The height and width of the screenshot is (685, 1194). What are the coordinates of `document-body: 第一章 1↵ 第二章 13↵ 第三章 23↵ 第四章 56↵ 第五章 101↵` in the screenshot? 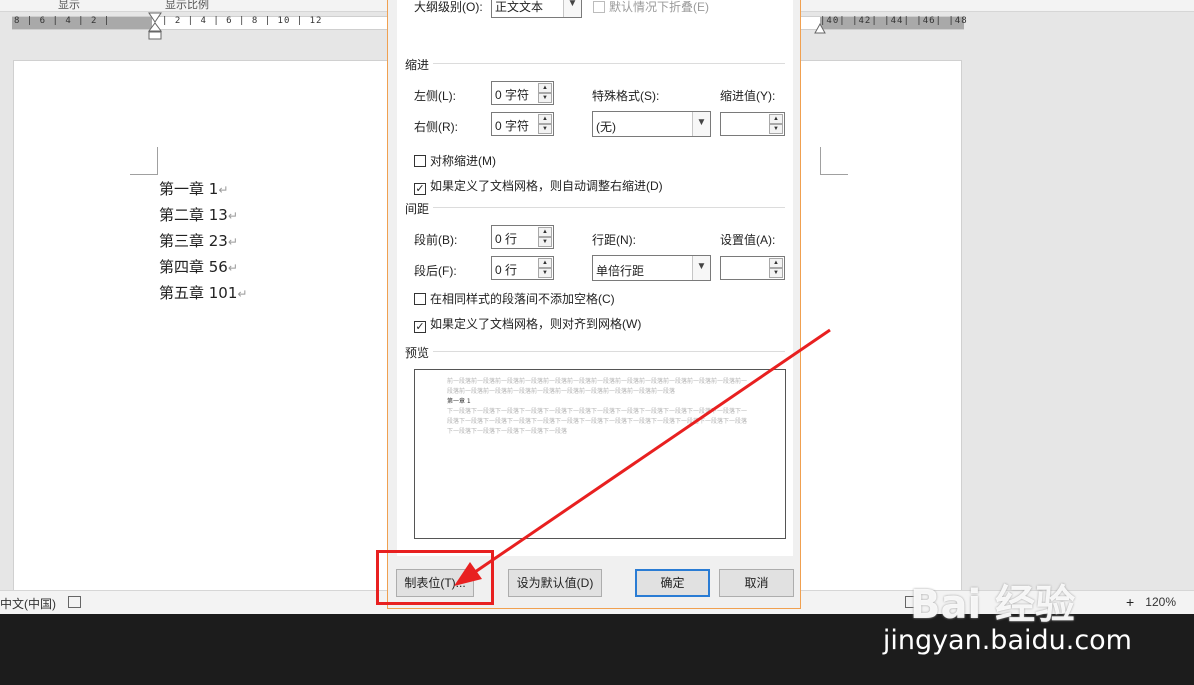 It's located at (203, 242).